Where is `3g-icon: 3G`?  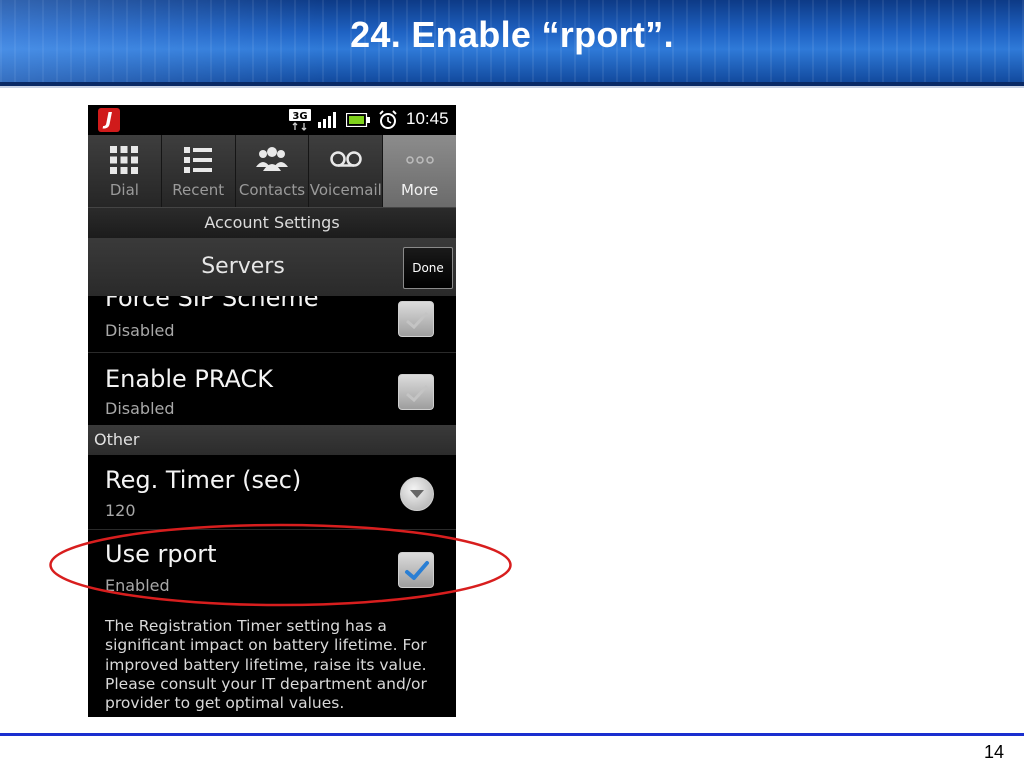 3g-icon: 3G is located at coordinates (300, 120).